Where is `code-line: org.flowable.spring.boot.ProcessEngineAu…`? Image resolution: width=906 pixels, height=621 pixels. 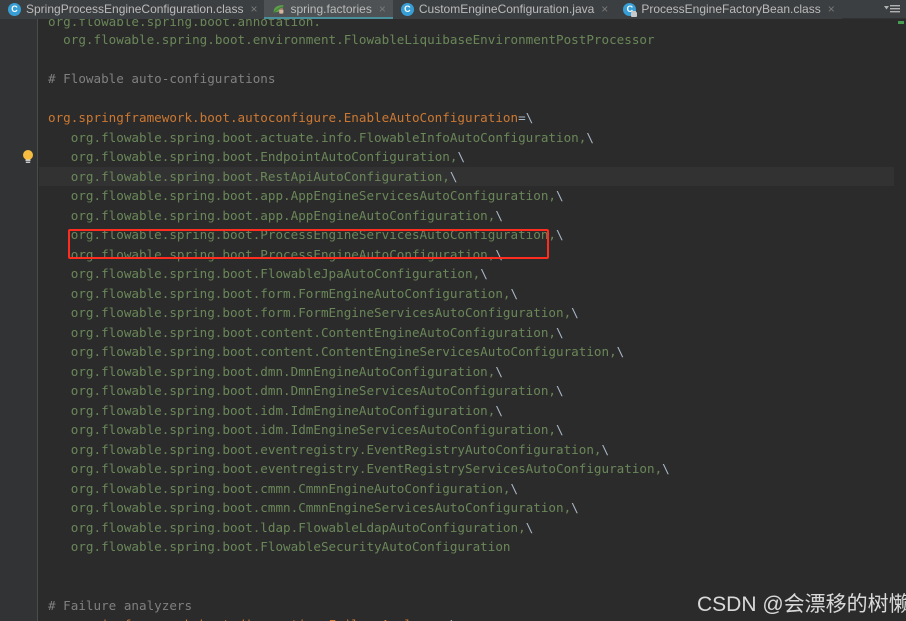 code-line: org.flowable.spring.boot.ProcessEngineAu… is located at coordinates (466, 255).